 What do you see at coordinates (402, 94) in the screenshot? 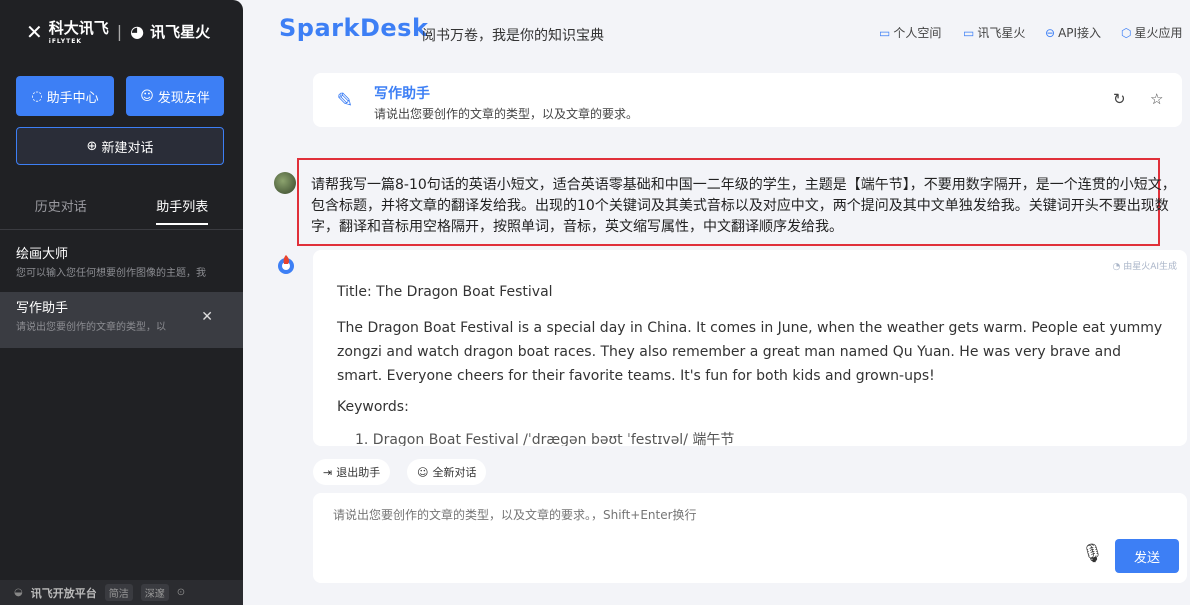
I see `assistant-title: 写作助手` at bounding box center [402, 94].